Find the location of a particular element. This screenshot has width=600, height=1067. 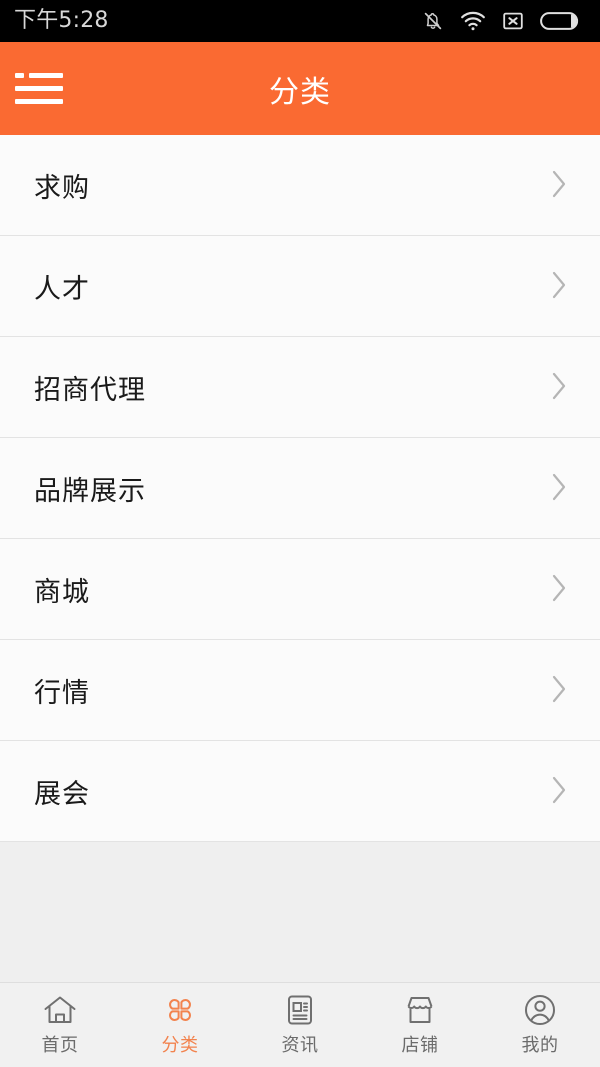

battery-icon is located at coordinates (561, 21).